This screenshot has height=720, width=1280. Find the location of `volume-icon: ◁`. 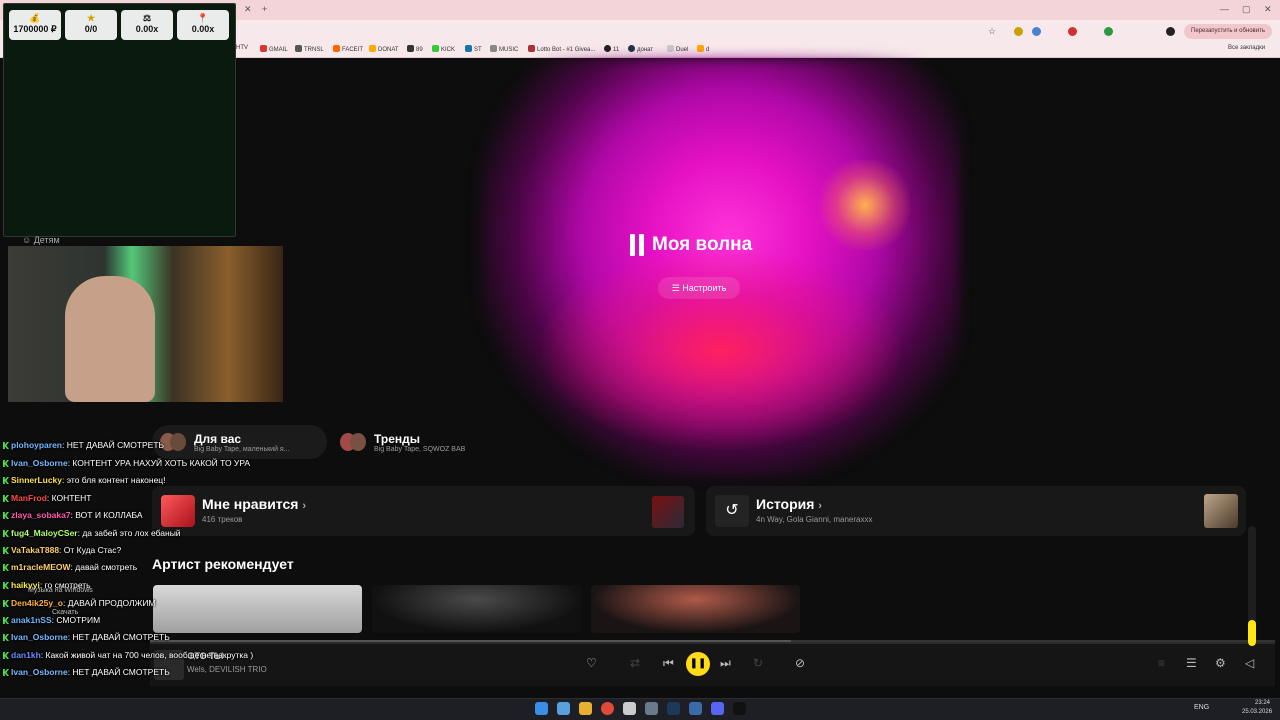

volume-icon: ◁ is located at coordinates (1249, 663).